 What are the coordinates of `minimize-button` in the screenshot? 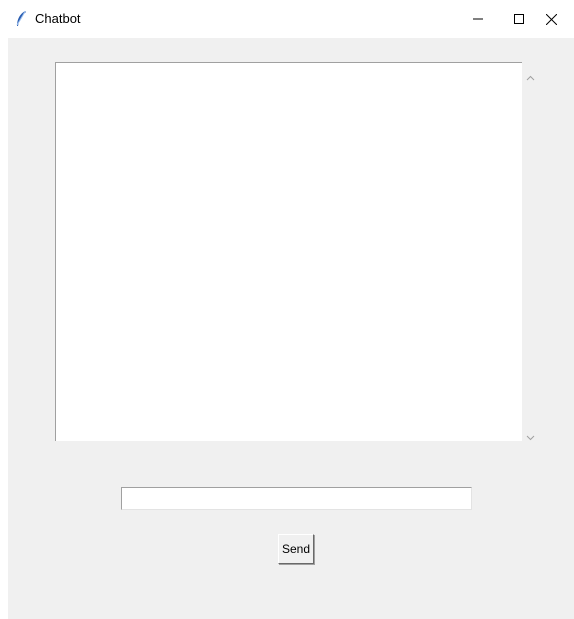 It's located at (478, 19).